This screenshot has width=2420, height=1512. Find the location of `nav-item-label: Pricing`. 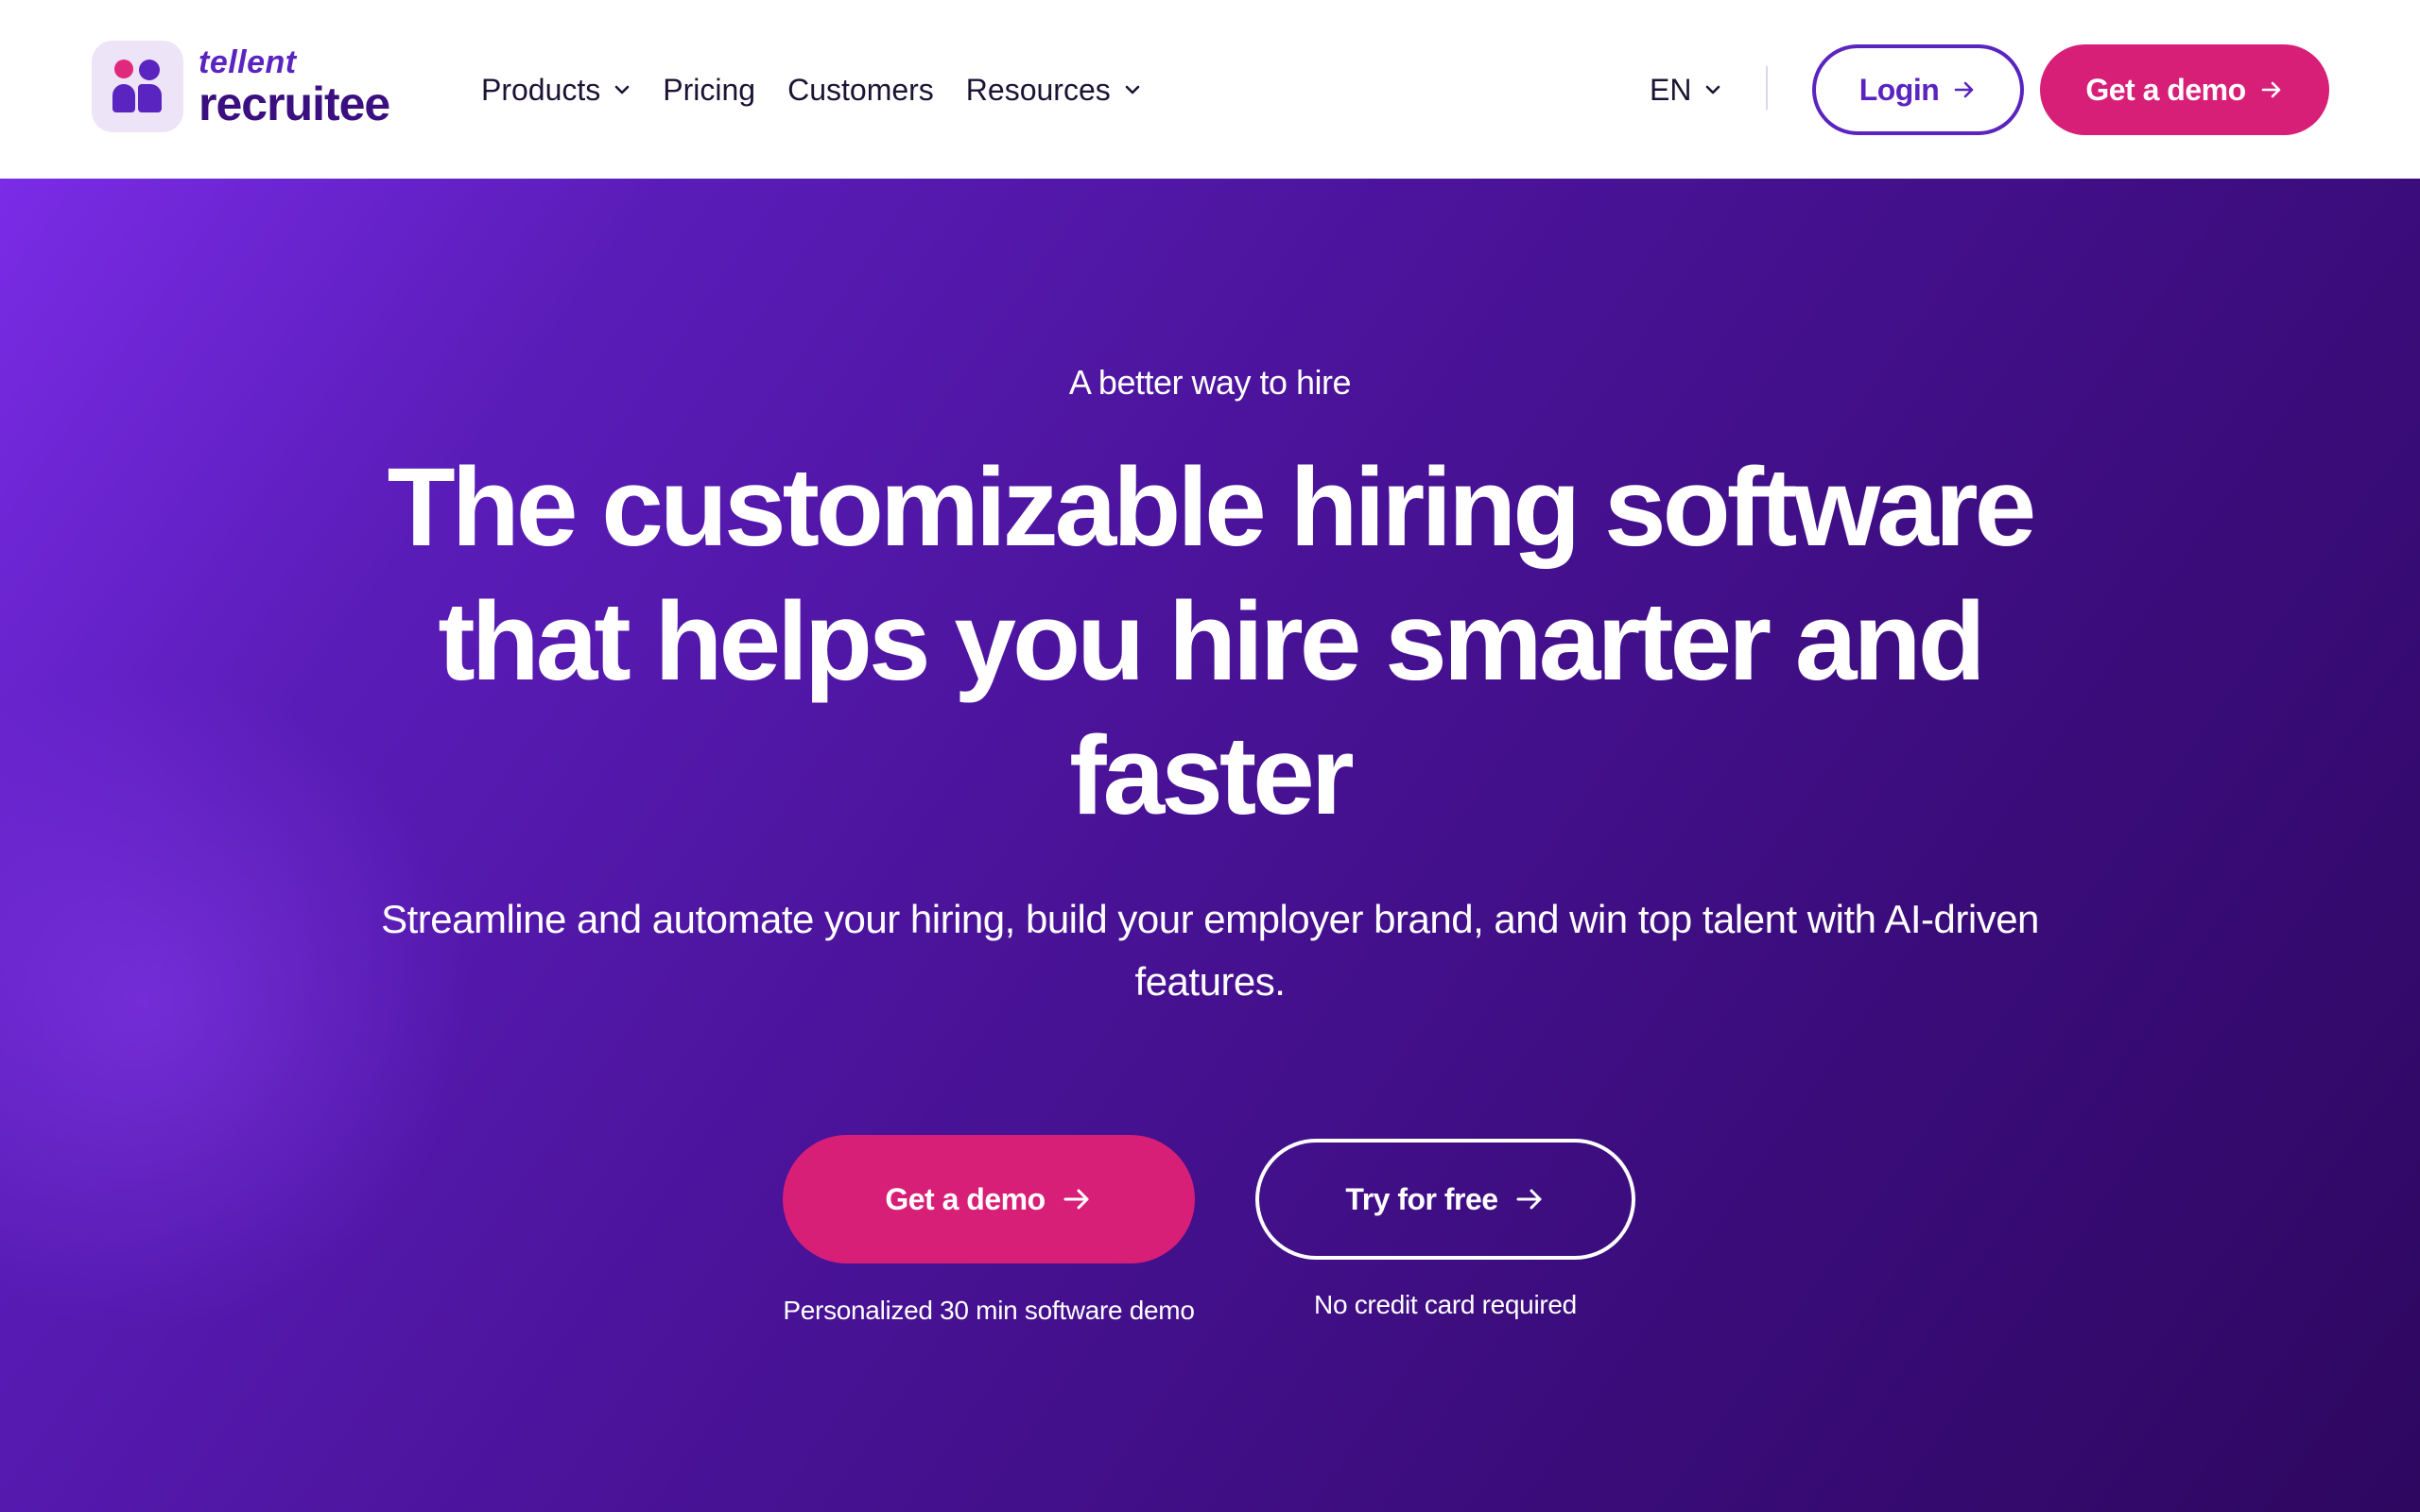

nav-item-label: Pricing is located at coordinates (710, 89).